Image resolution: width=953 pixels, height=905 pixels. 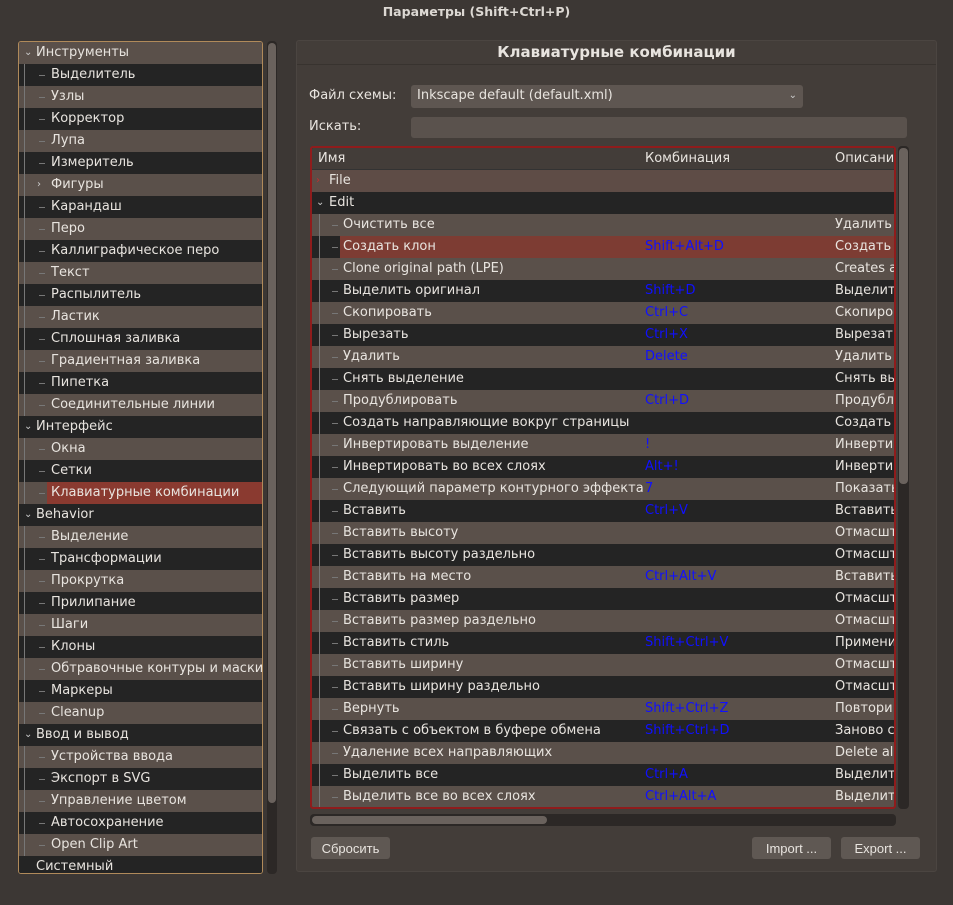 I want to click on shortcut-cell: !, so click(x=647, y=445).